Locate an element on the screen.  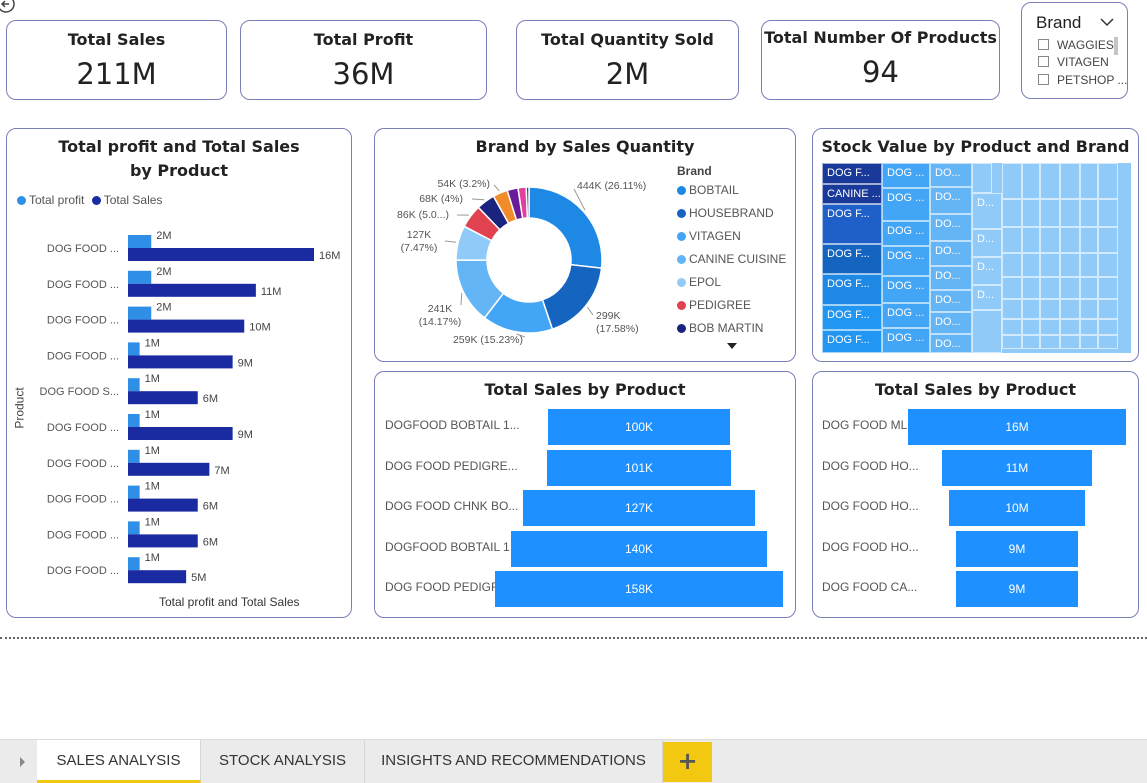
funnel-bar: 158K is located at coordinates (639, 589).